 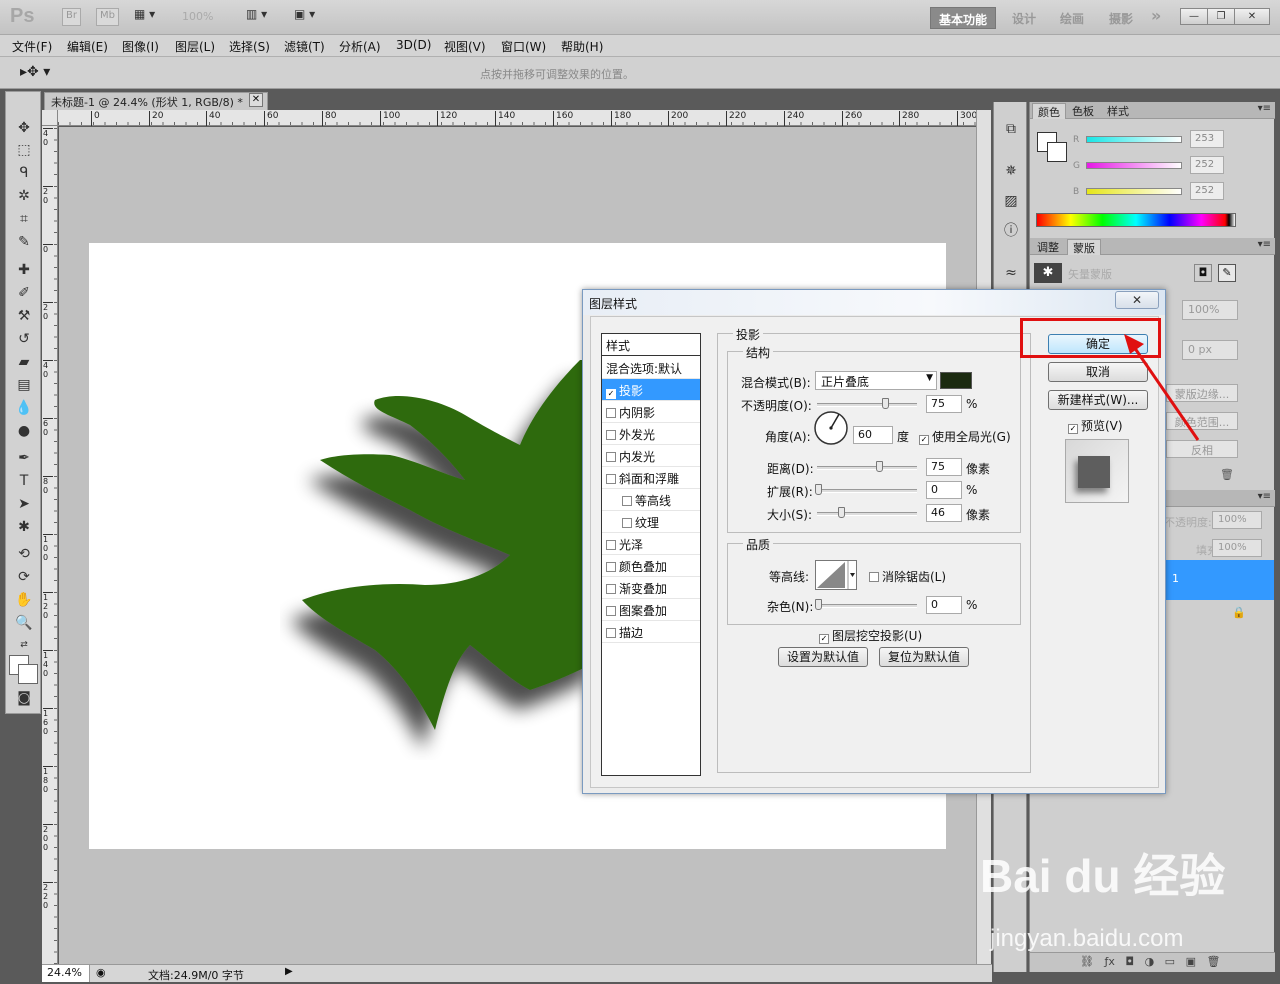 What do you see at coordinates (1011, 171) in the screenshot?
I see `navigator-panel-icon: ✵` at bounding box center [1011, 171].